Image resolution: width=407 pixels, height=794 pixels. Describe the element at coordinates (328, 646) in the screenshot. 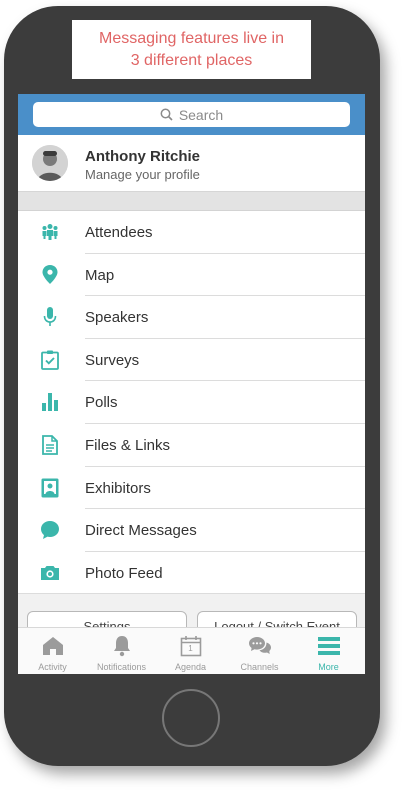

I see `menu-lines-icon` at that location.